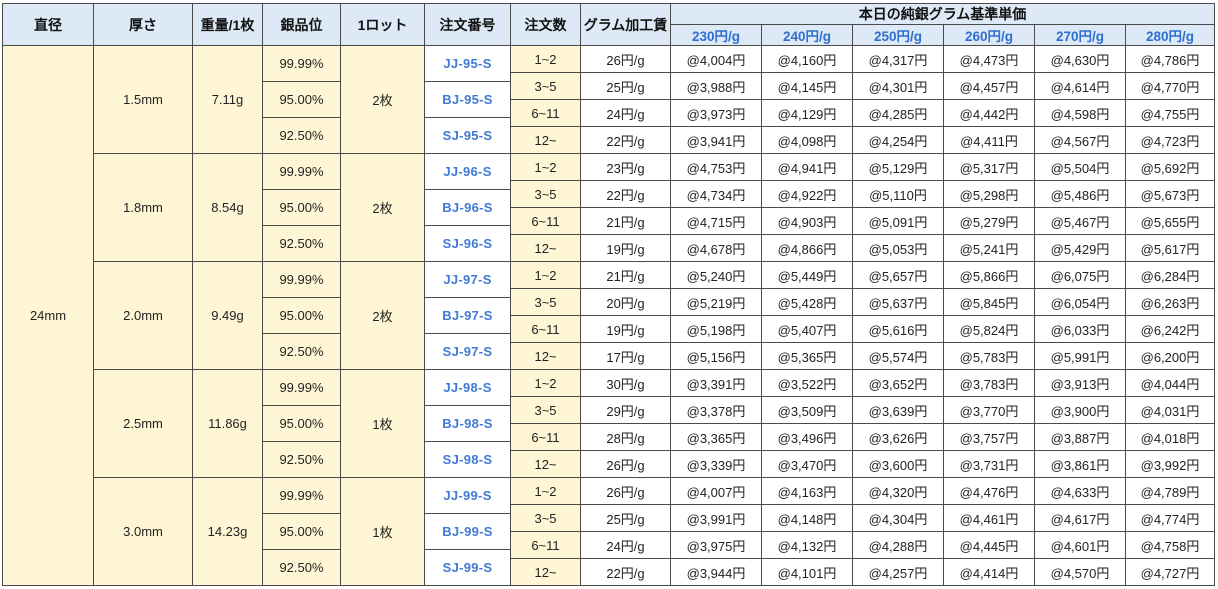  I want to click on order-code-cell: JJ-95-S, so click(467, 63).